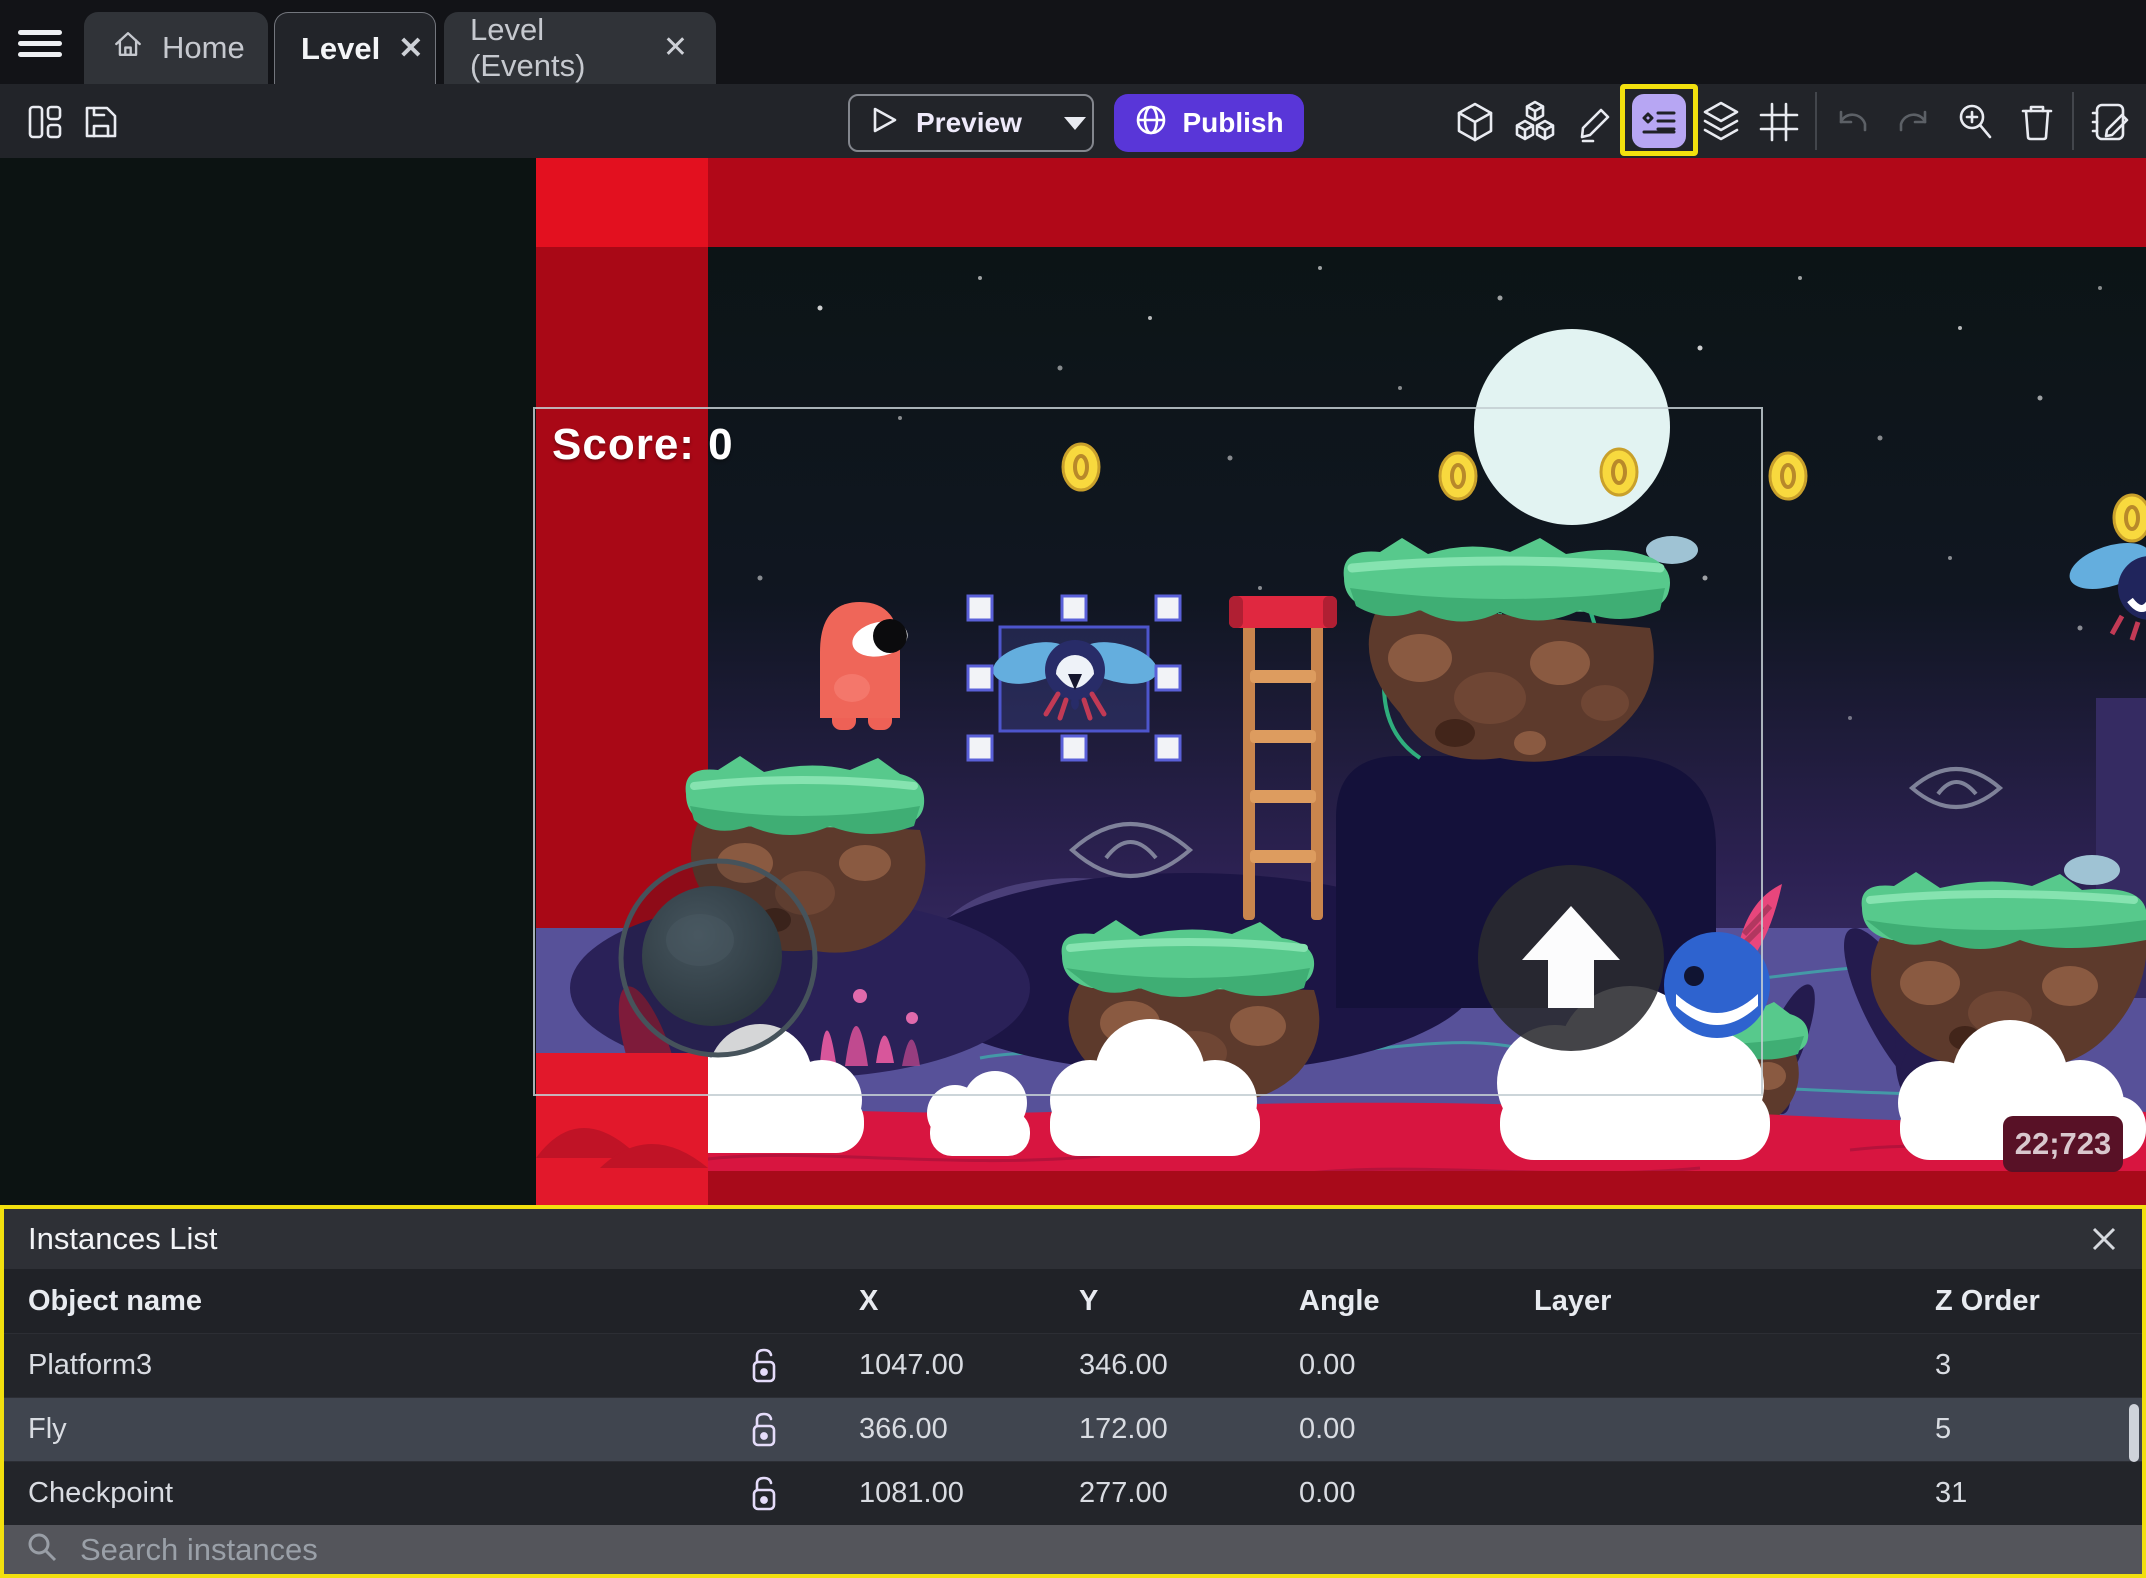  Describe the element at coordinates (341, 48) in the screenshot. I see `tab-label: Level` at that location.